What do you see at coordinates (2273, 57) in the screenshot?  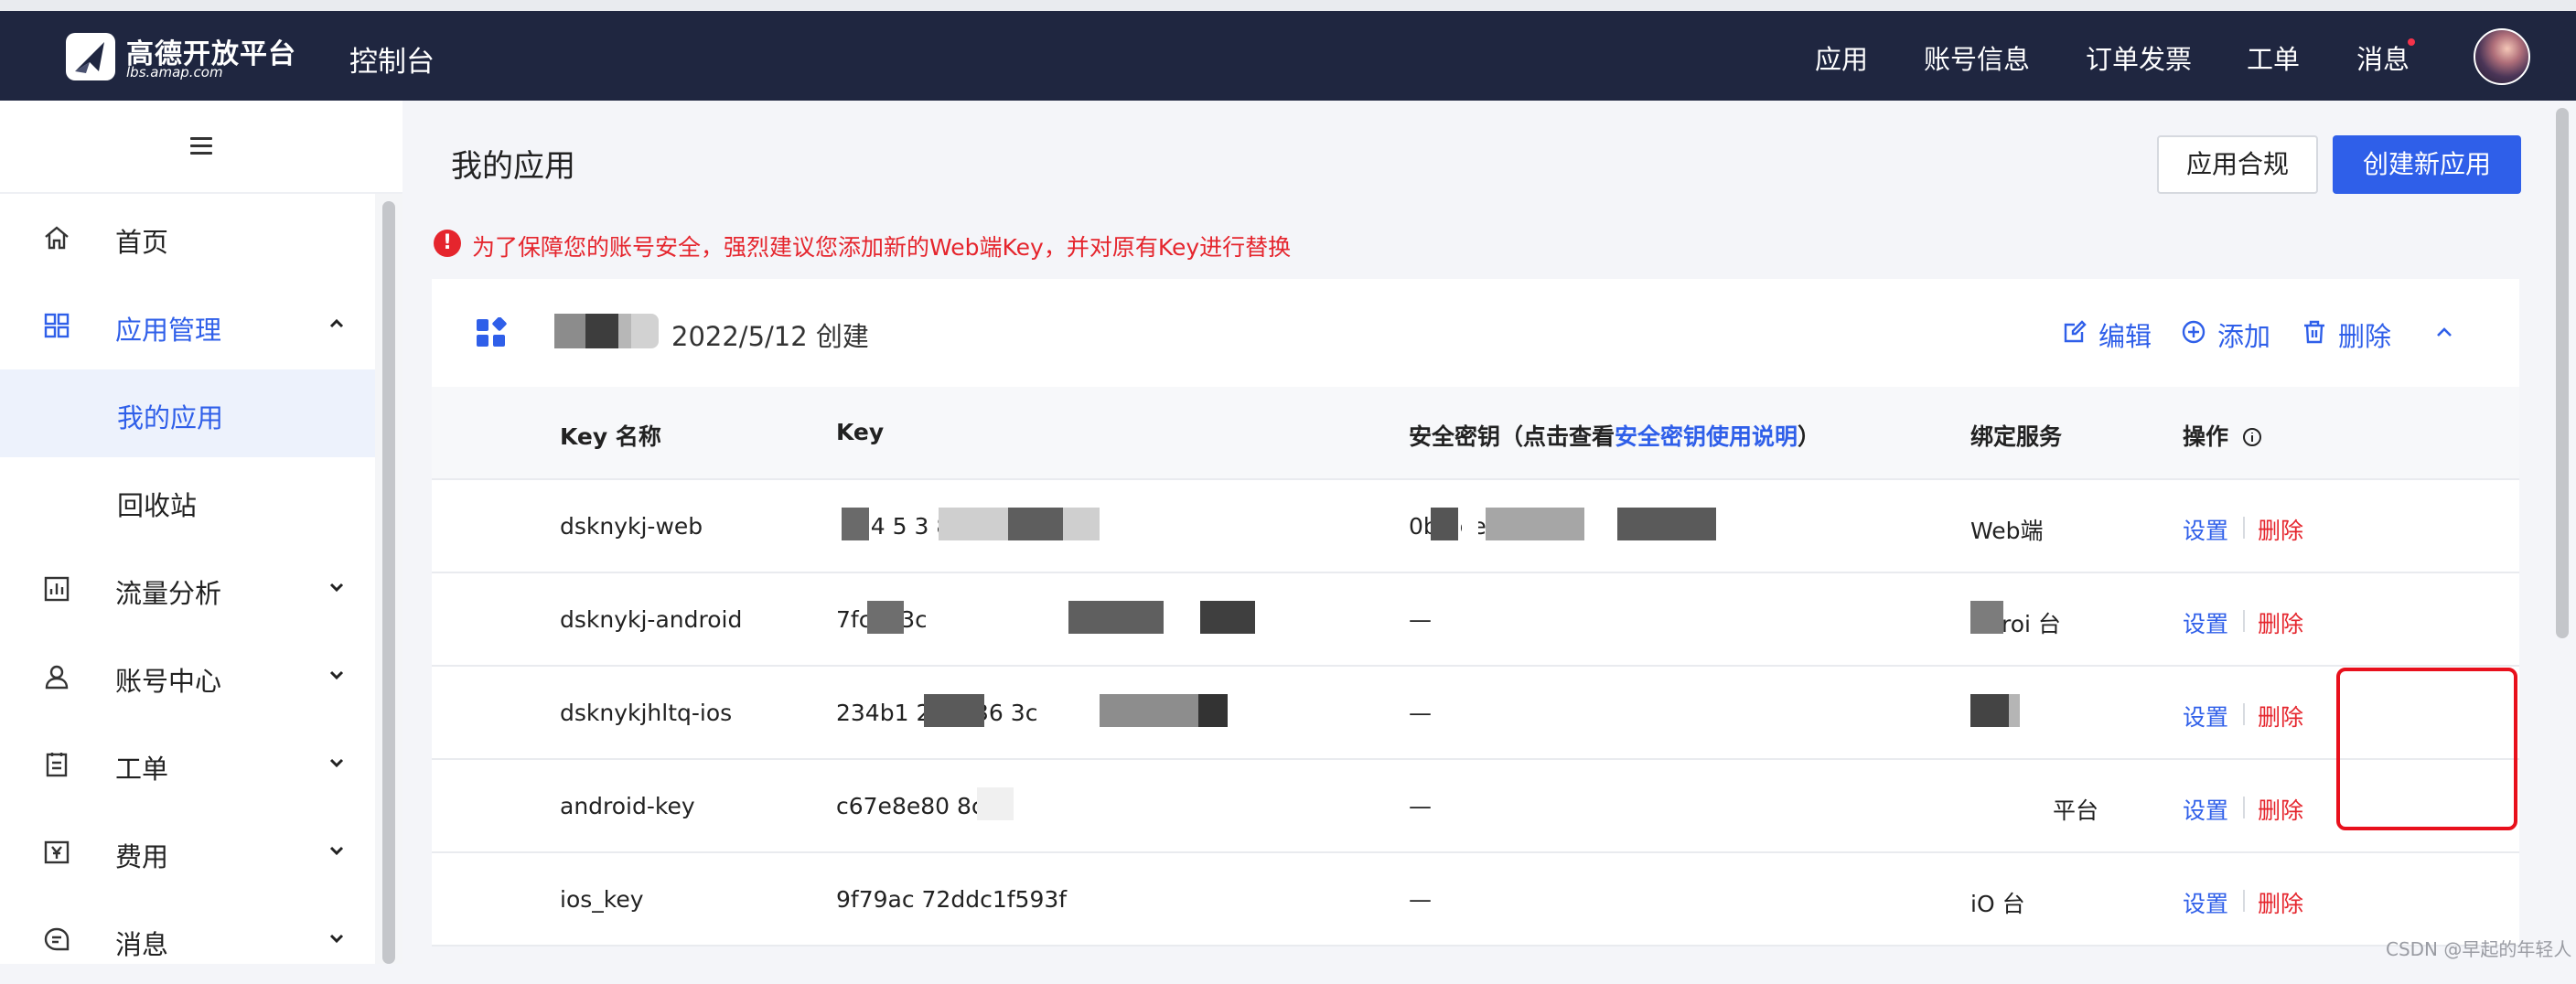 I see `nav-tickets: 工单` at bounding box center [2273, 57].